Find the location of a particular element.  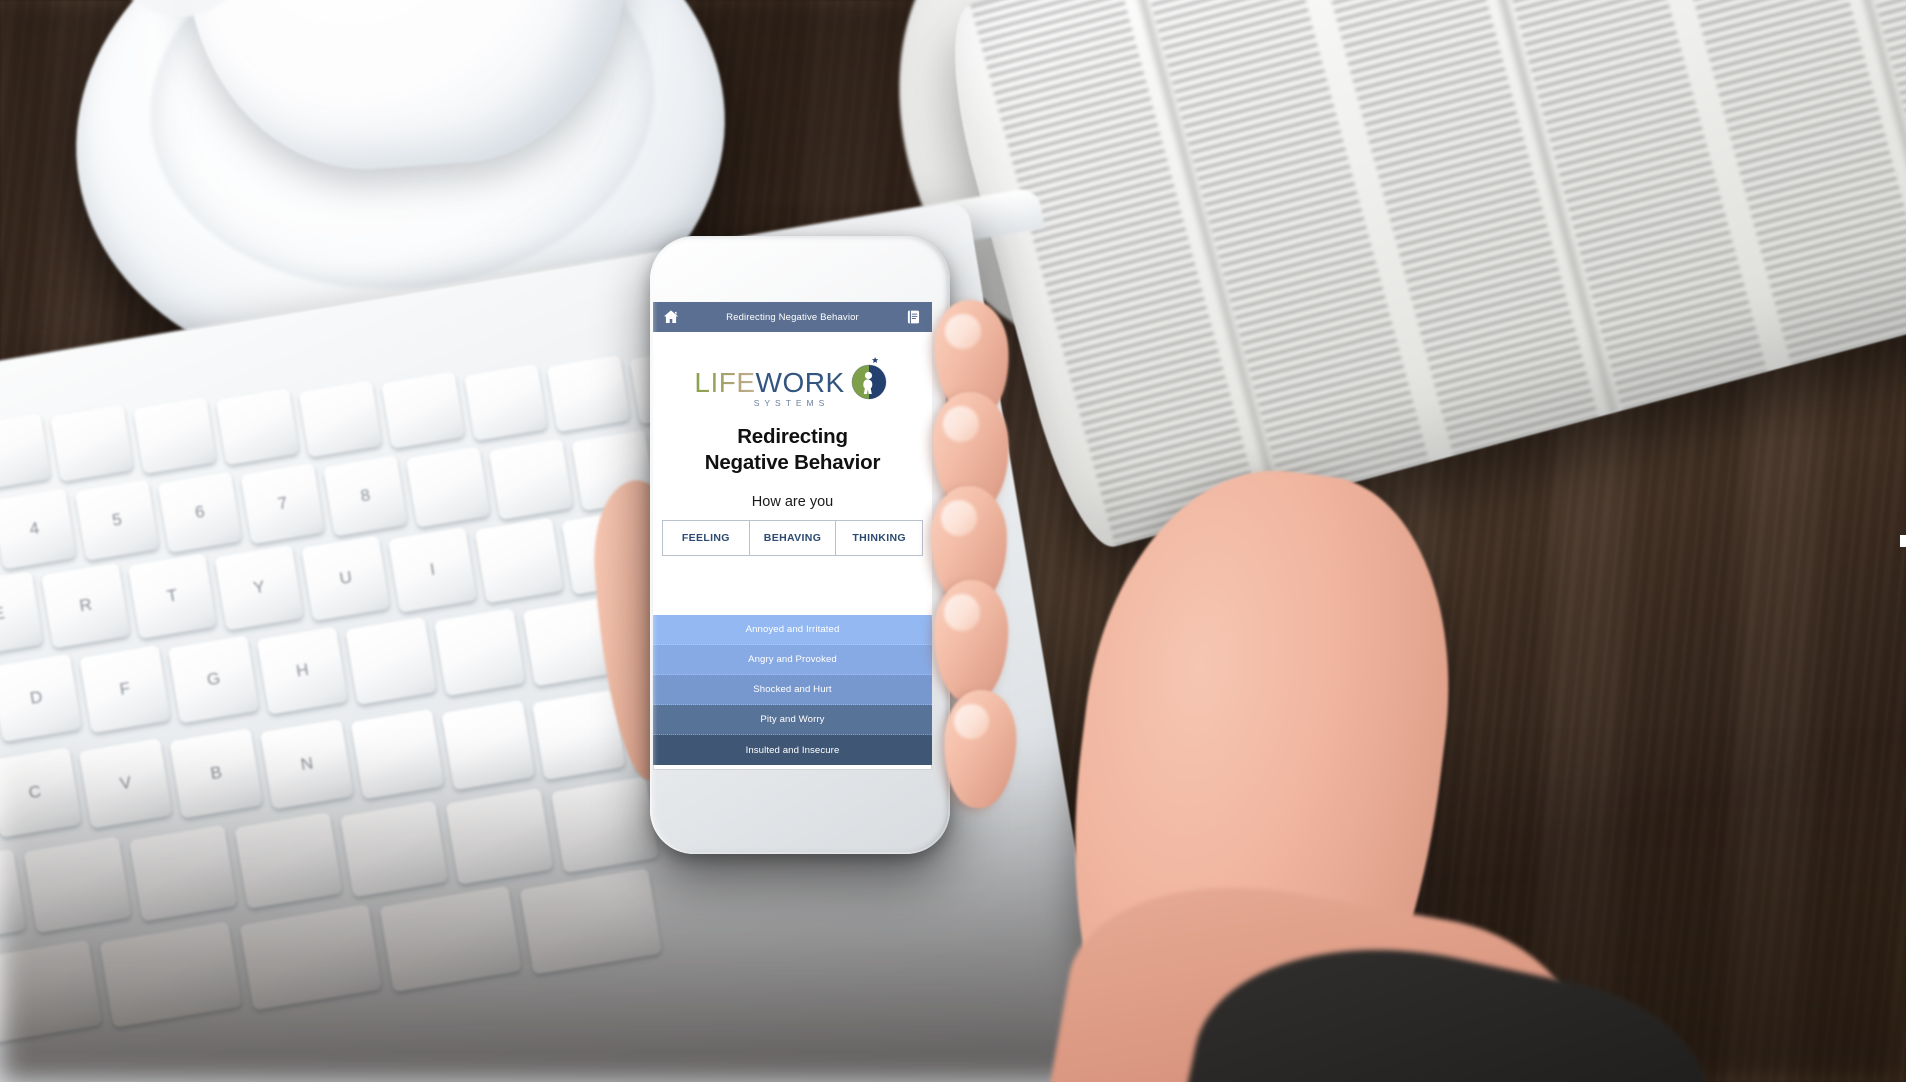

logo-work-text: WORK is located at coordinates (800, 382).